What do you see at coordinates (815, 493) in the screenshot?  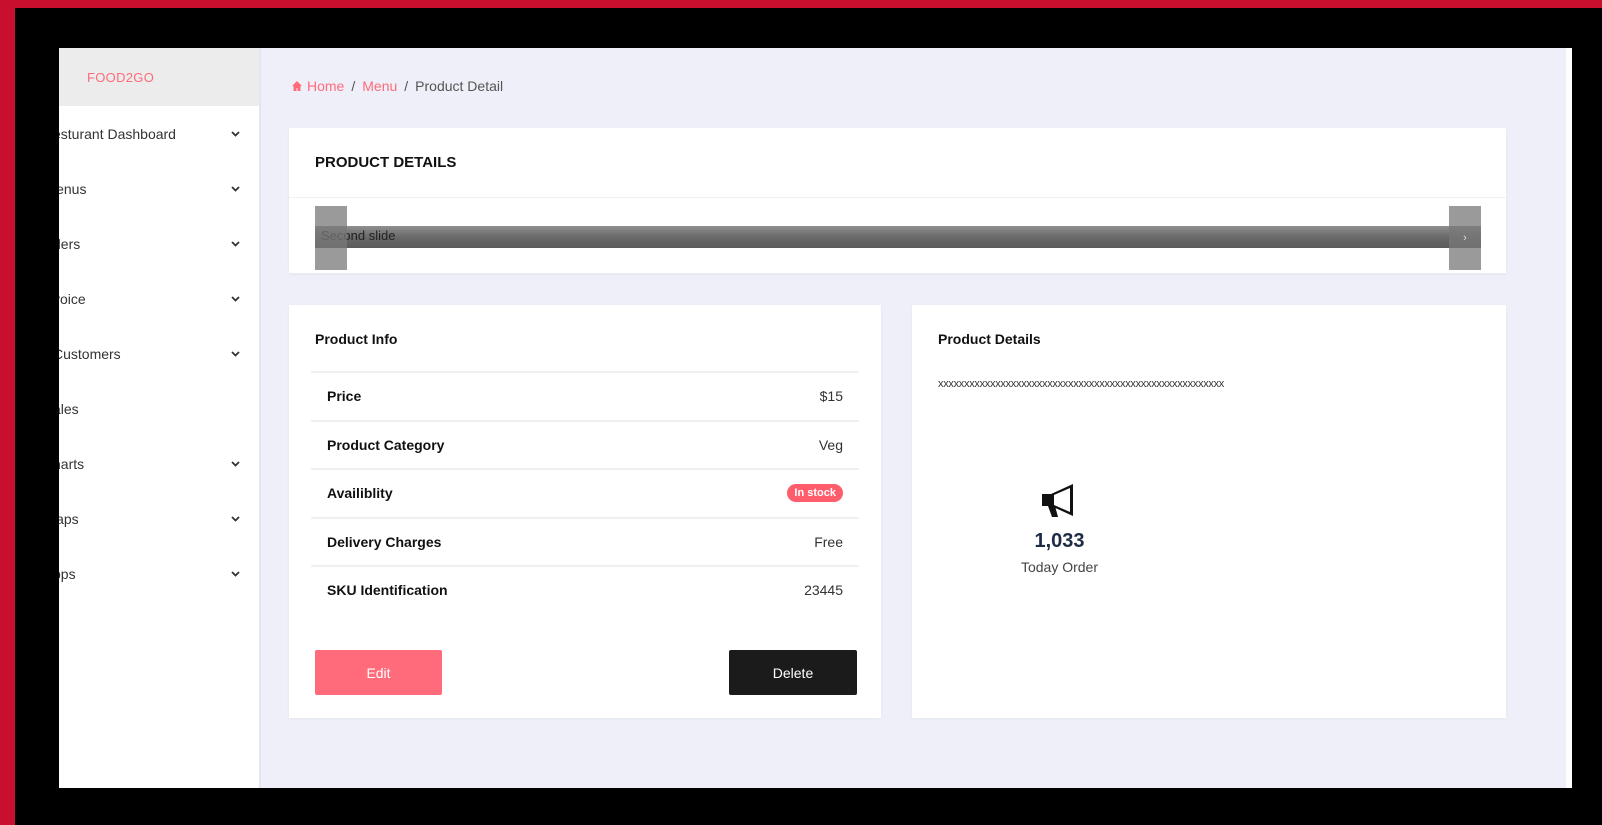 I see `status-badge: In stock` at bounding box center [815, 493].